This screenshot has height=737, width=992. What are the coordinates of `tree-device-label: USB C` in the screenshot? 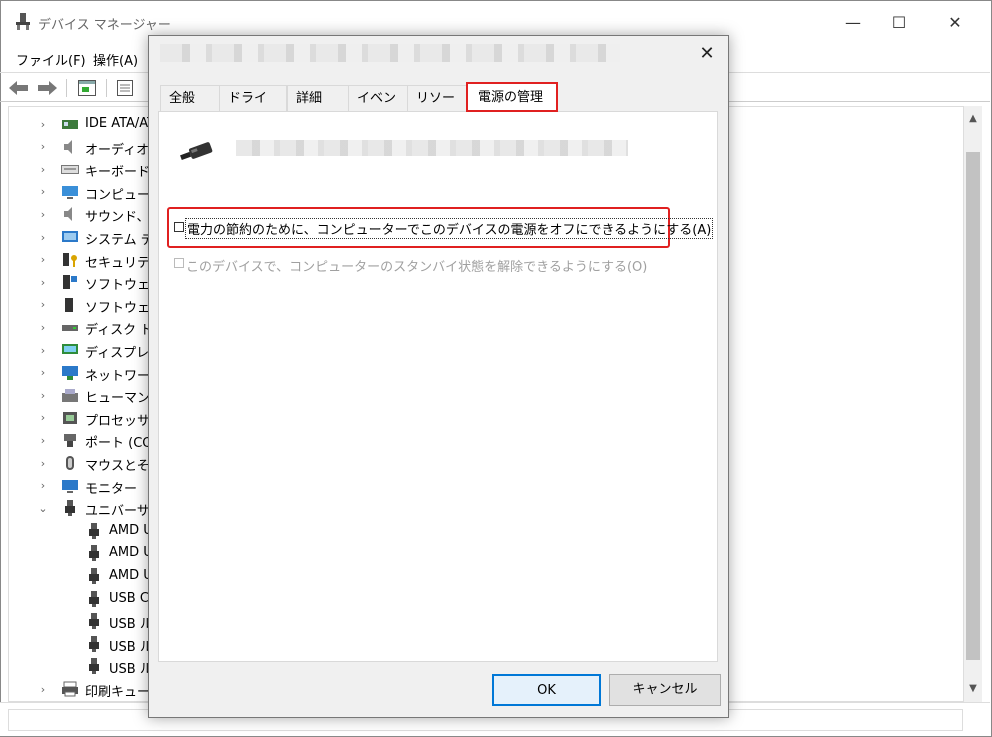 It's located at (129, 598).